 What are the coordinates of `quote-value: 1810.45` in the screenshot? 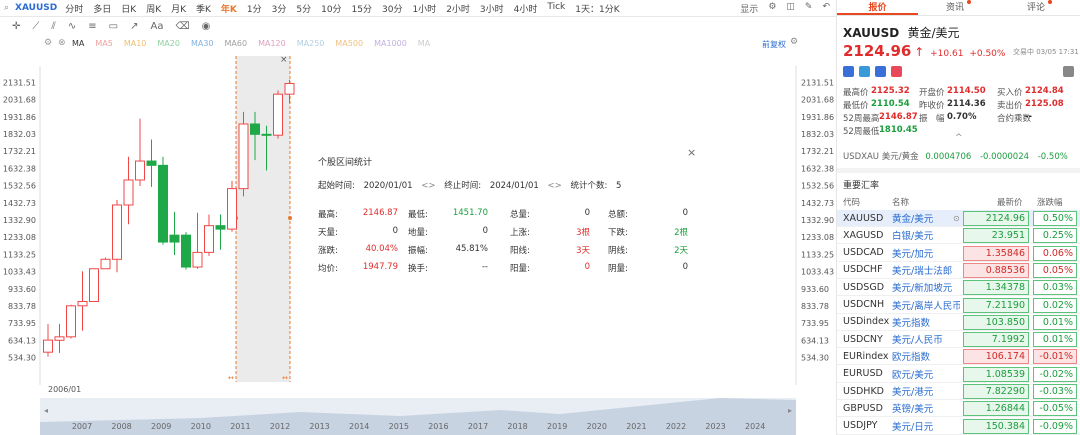 It's located at (898, 130).